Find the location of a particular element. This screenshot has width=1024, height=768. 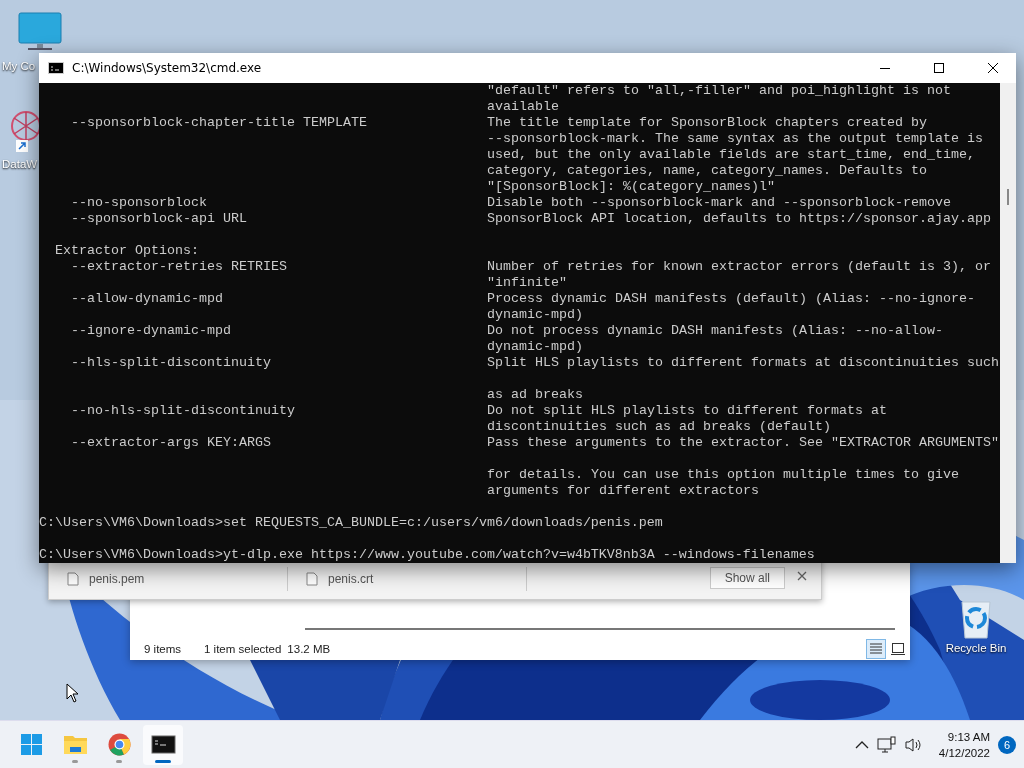

description-text: "default" refers to "all,-filler" and poi_highlight is not is located at coordinates (719, 91).